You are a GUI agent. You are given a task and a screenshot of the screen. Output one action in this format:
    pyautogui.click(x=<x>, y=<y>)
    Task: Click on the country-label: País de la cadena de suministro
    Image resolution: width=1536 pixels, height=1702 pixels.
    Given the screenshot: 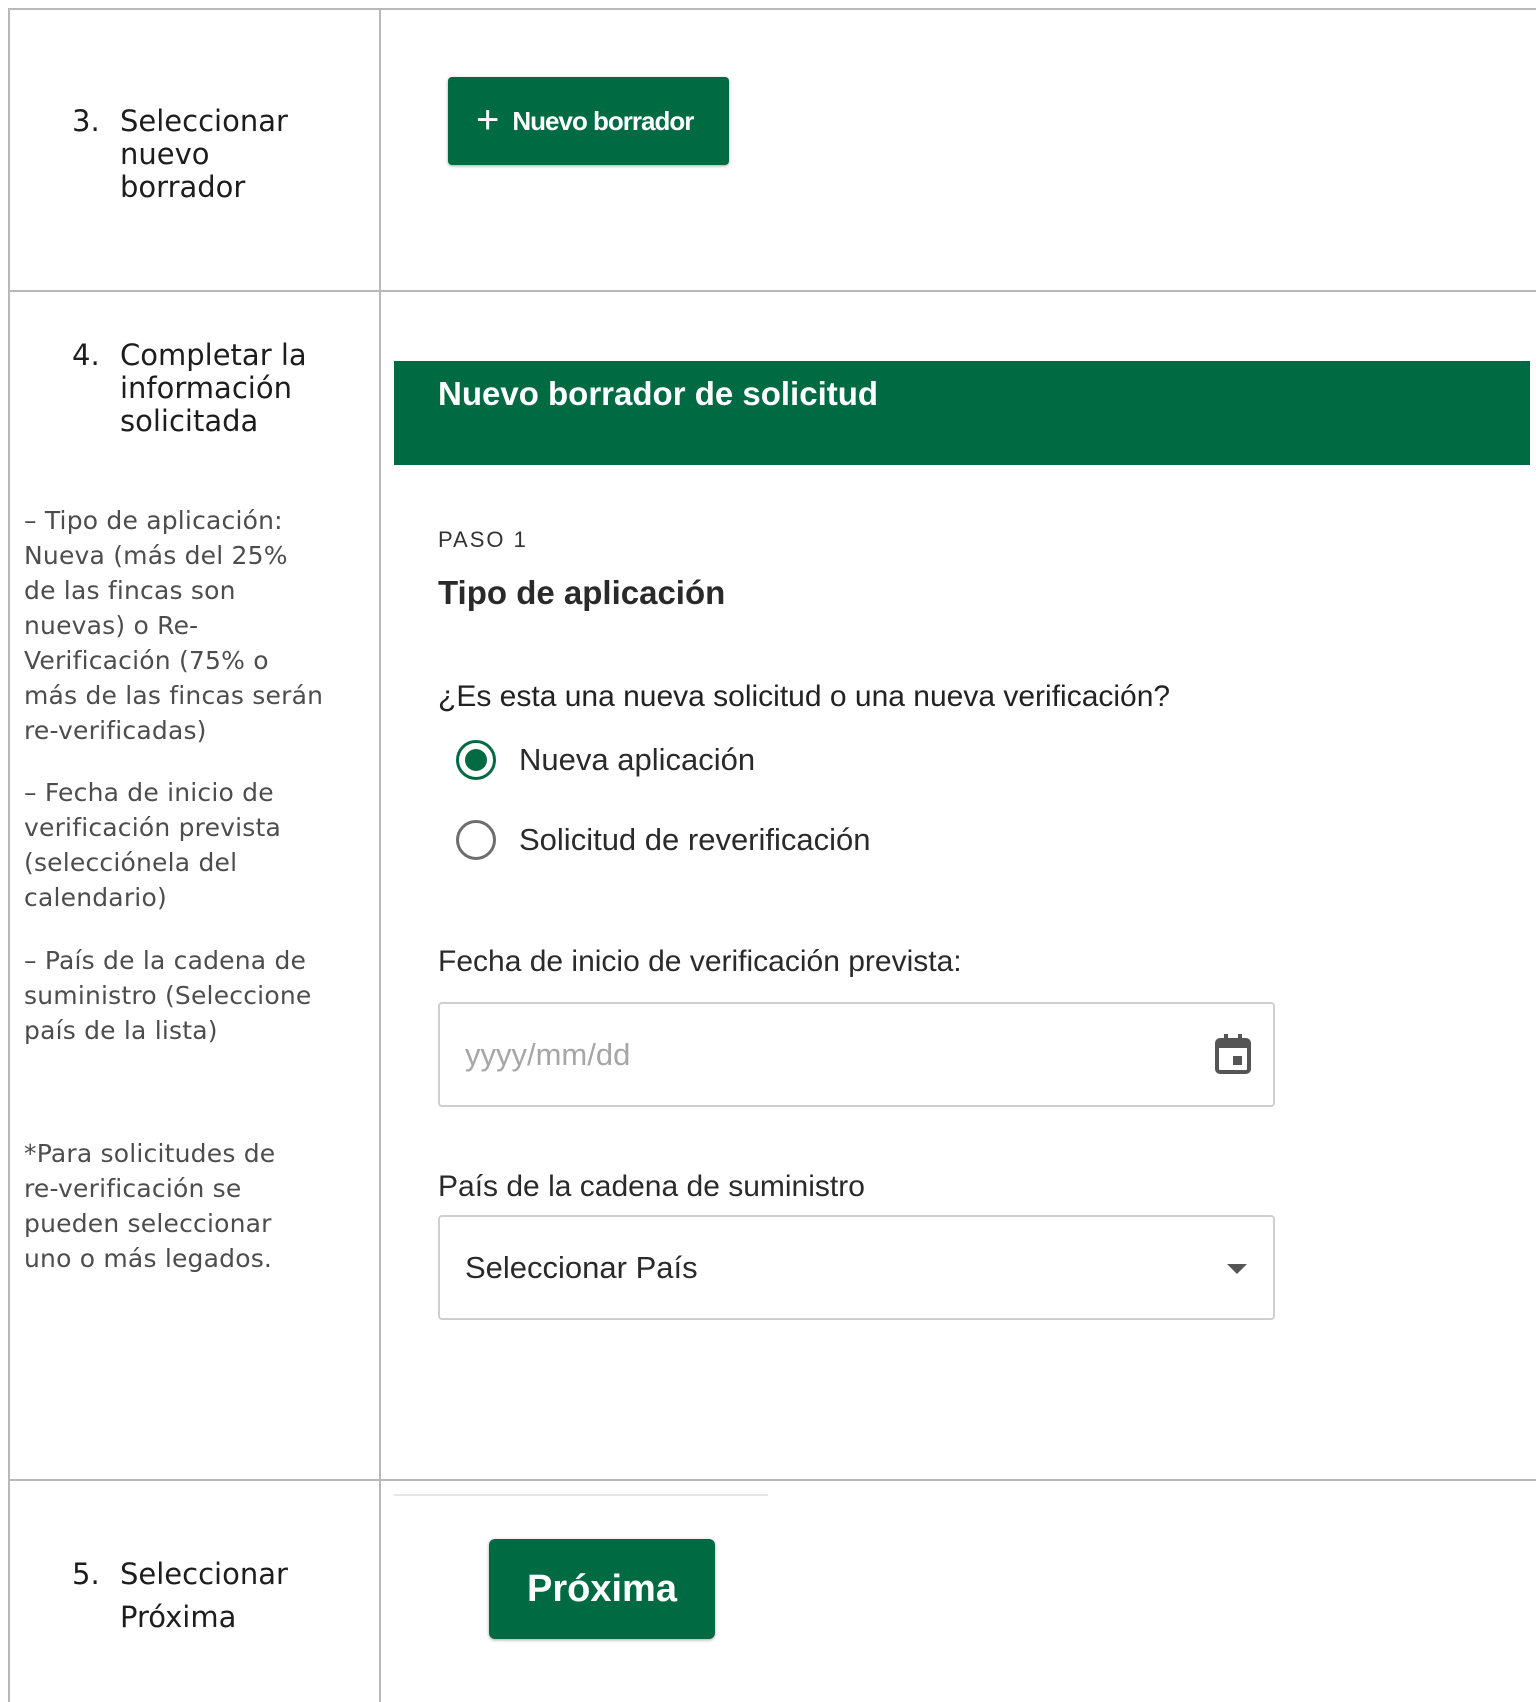 What is the action you would take?
    pyautogui.click(x=651, y=1186)
    